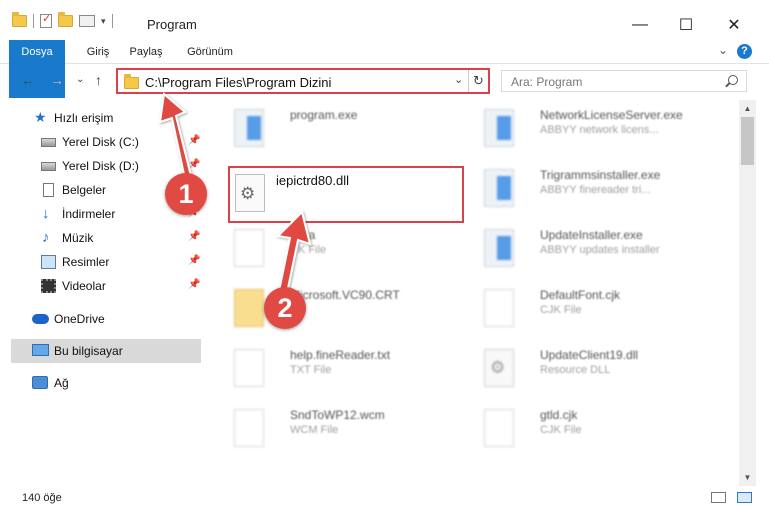  Describe the element at coordinates (303, 235) in the screenshot. I see `file-name: Data` at that location.